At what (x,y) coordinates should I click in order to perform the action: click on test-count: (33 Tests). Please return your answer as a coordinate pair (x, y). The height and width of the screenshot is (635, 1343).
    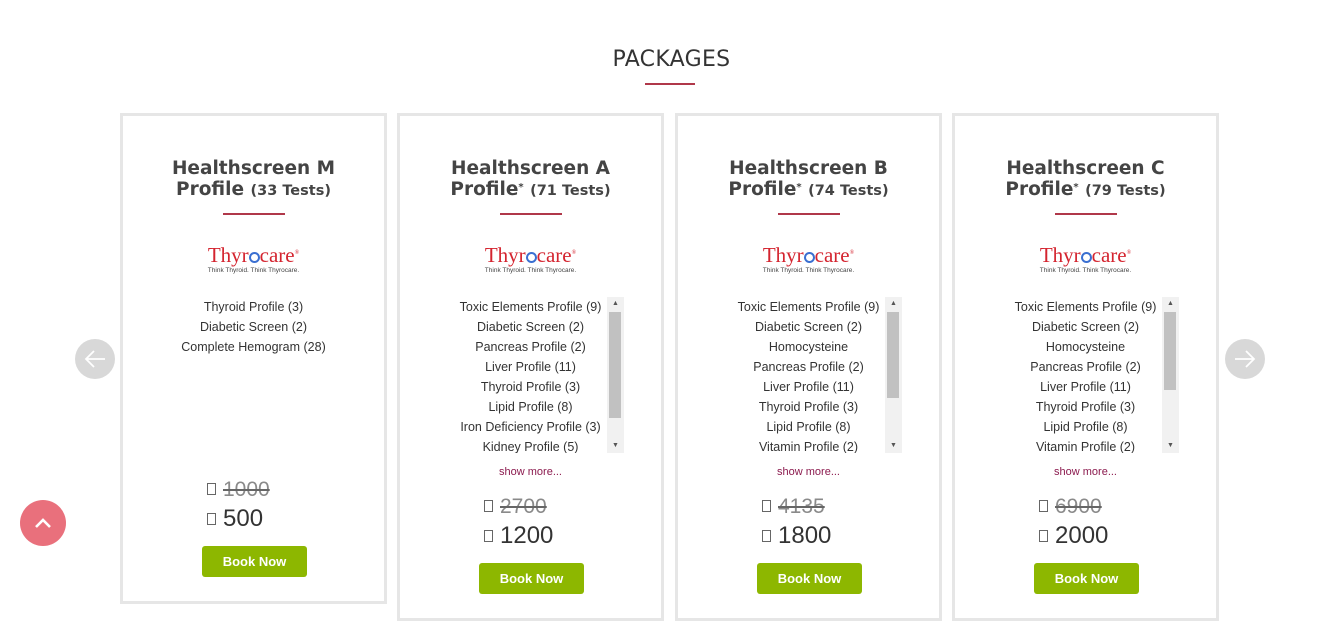
    Looking at the image, I should click on (290, 191).